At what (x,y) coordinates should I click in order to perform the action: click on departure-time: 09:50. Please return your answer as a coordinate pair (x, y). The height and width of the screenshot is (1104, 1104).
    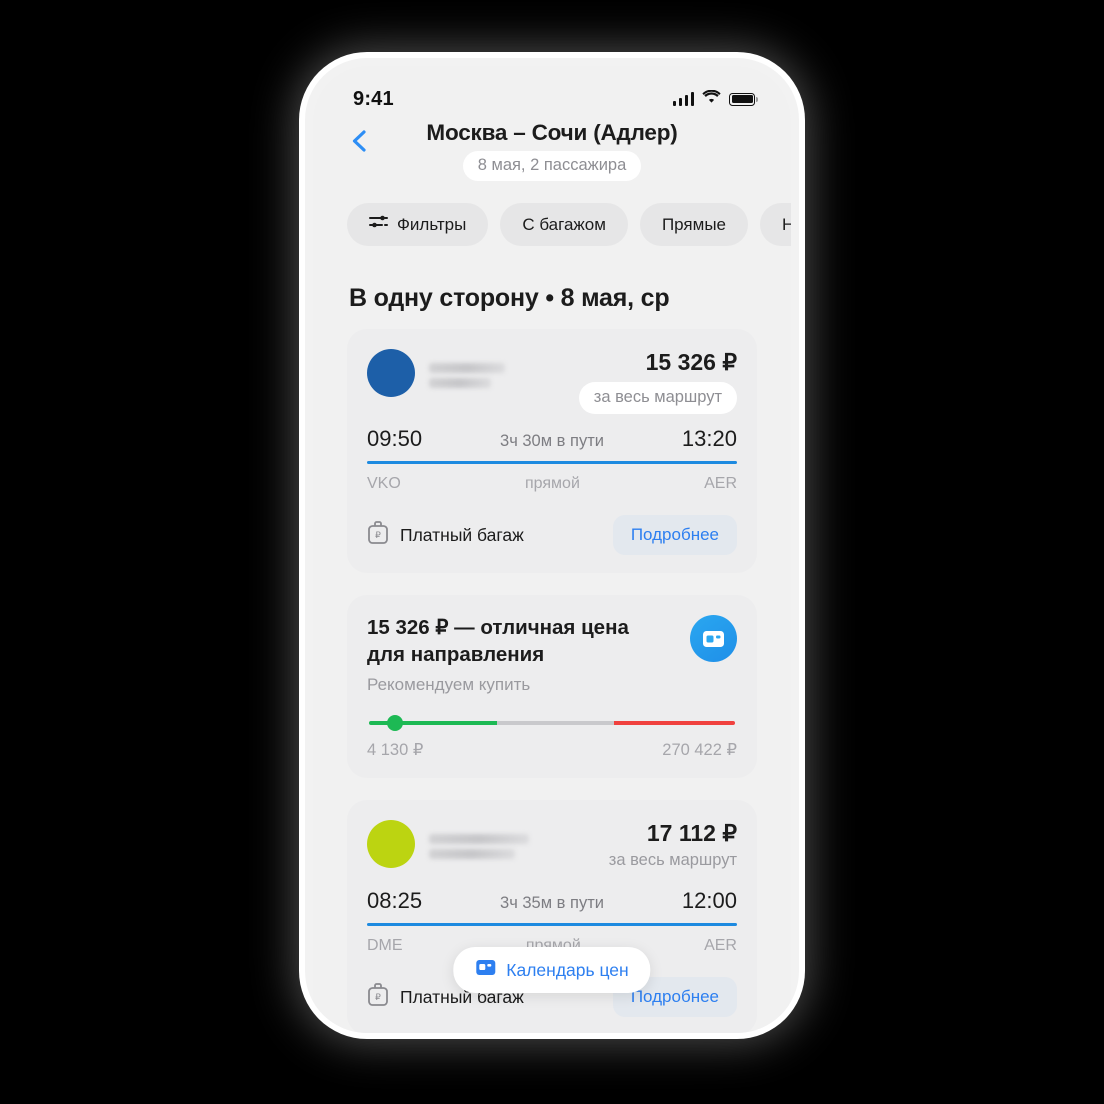
    Looking at the image, I should click on (395, 438).